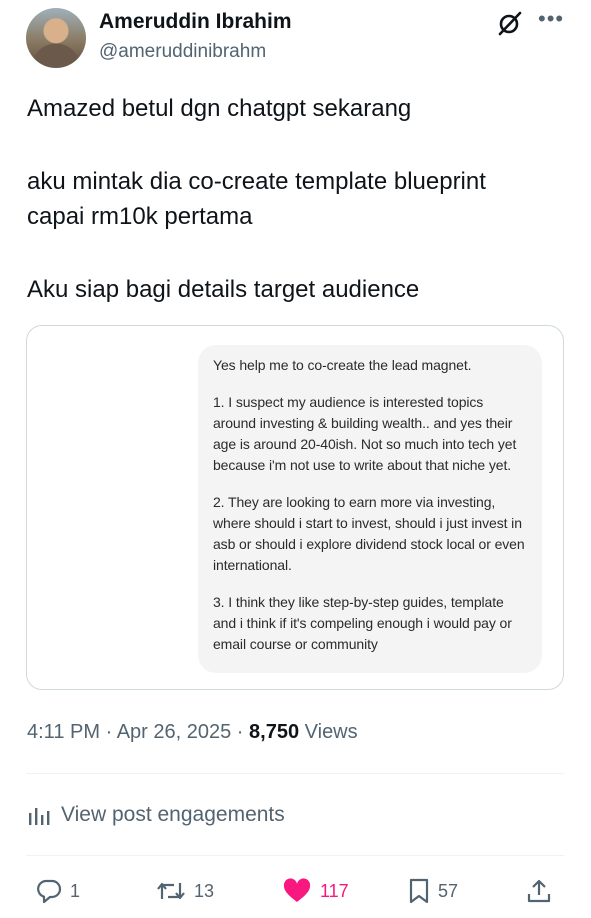 The image size is (591, 918). Describe the element at coordinates (551, 21) in the screenshot. I see `more-options-icon: •••` at that location.